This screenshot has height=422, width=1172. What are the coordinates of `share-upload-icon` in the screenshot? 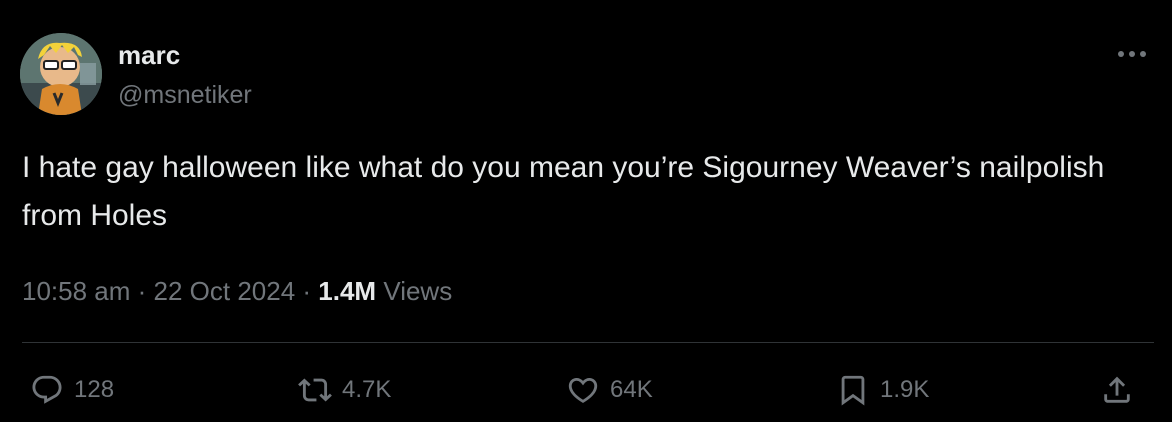 It's located at (1117, 389).